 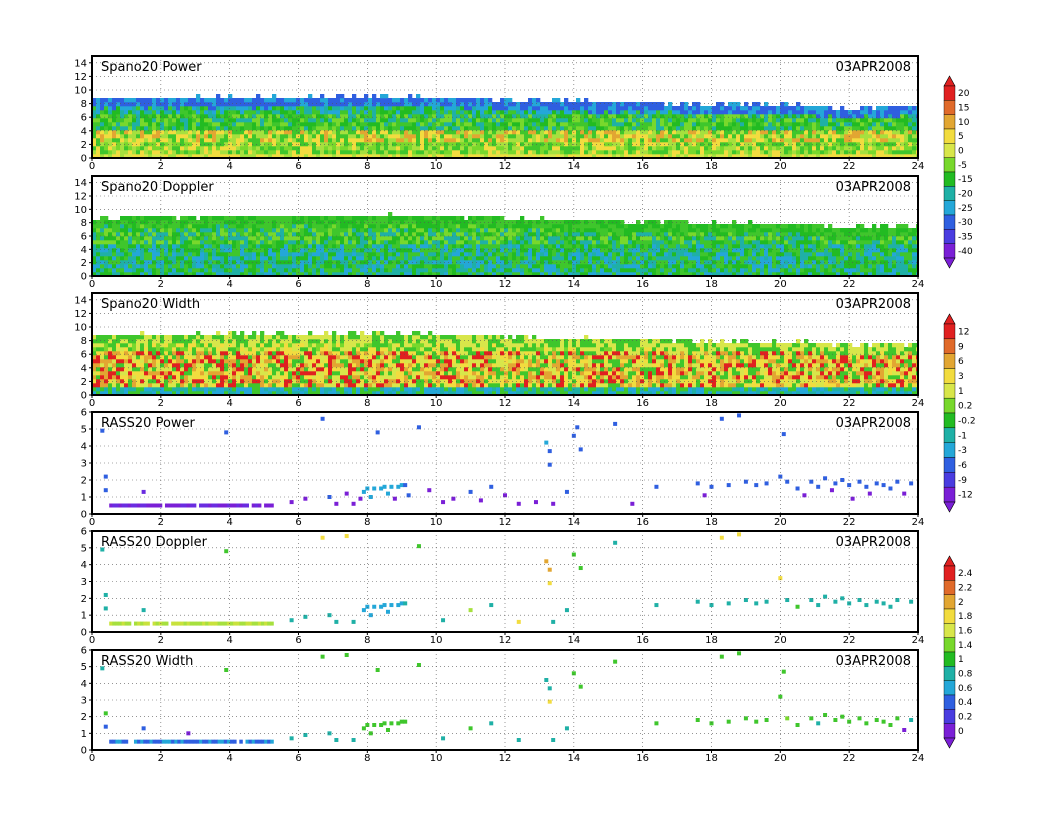 What do you see at coordinates (151, 67) in the screenshot?
I see `panel-title: Spano20 Power` at bounding box center [151, 67].